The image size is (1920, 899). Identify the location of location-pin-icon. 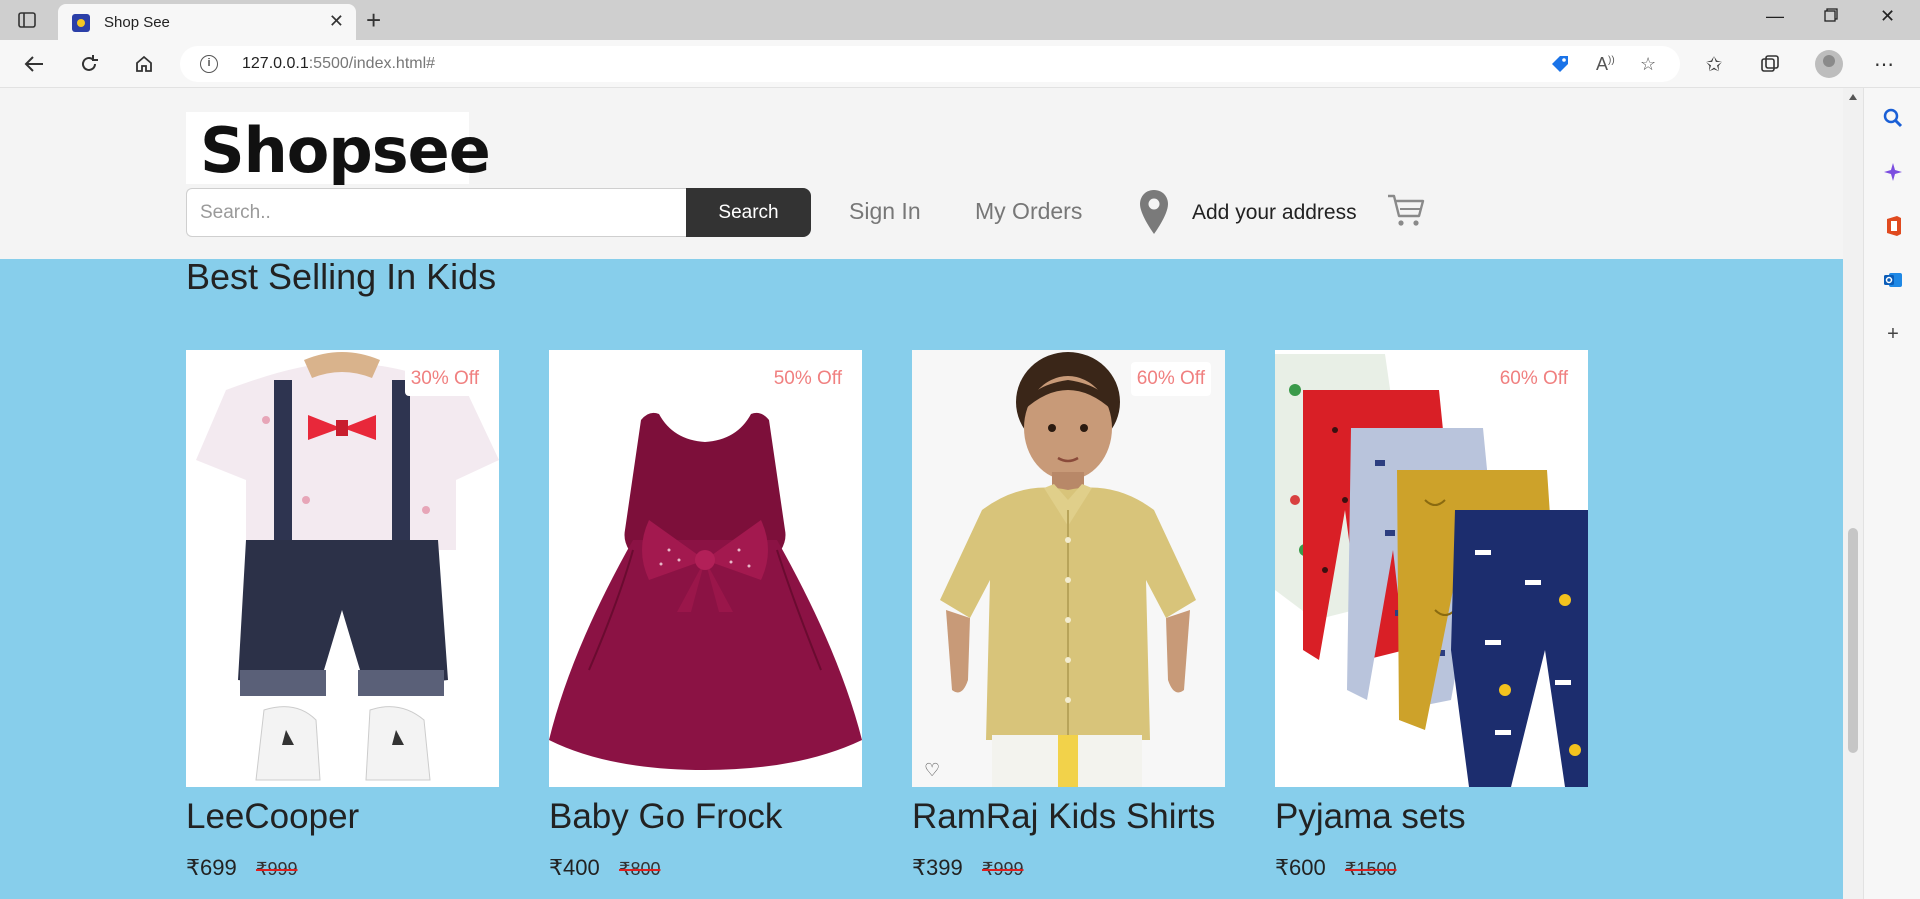
(1154, 212).